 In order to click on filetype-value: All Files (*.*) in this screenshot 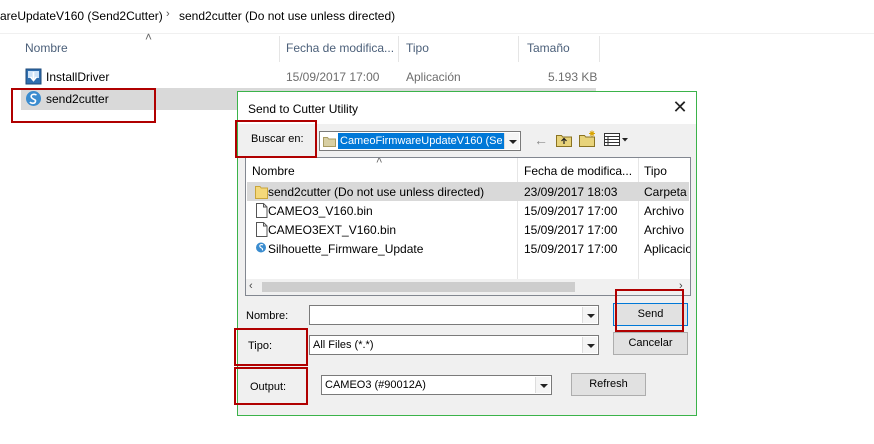, I will do `click(343, 345)`.